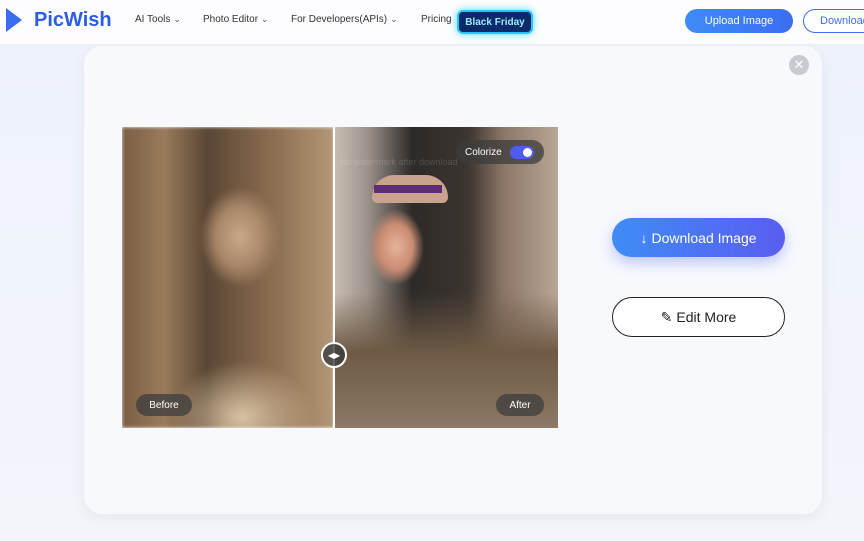 Image resolution: width=864 pixels, height=541 pixels. Describe the element at coordinates (164, 405) in the screenshot. I see `before-label: Before` at that location.